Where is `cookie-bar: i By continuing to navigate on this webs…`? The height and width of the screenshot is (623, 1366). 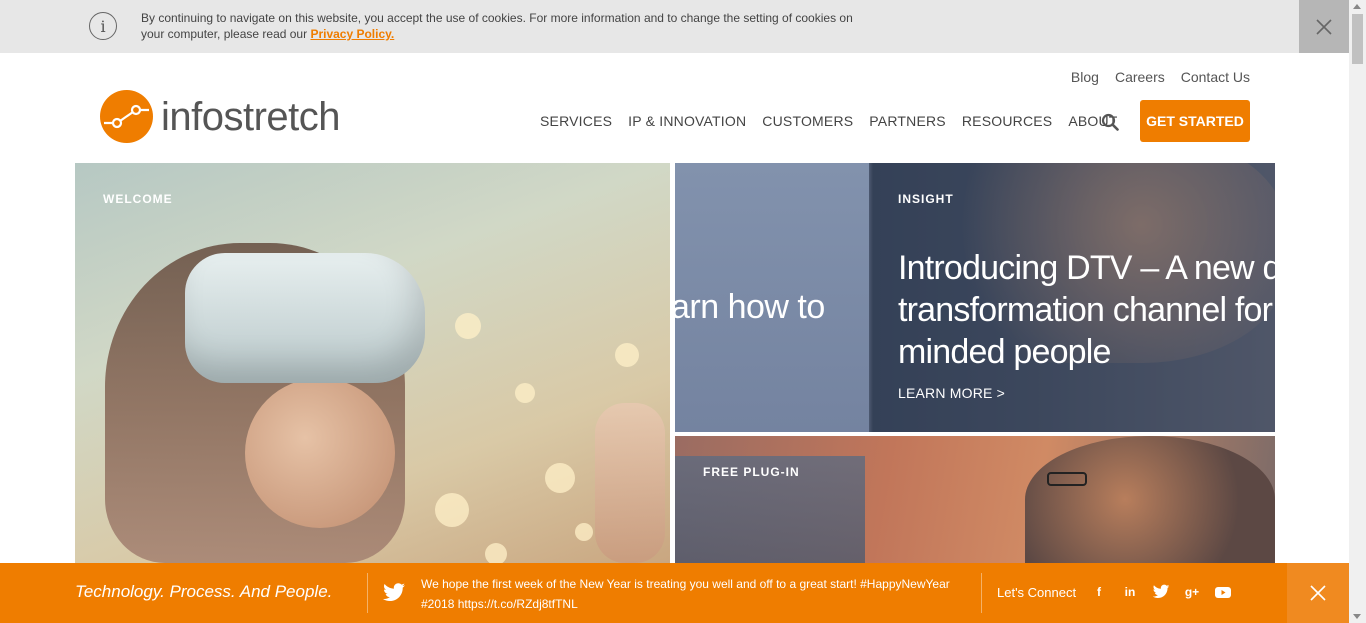 cookie-bar: i By continuing to navigate on this webs… is located at coordinates (674, 26).